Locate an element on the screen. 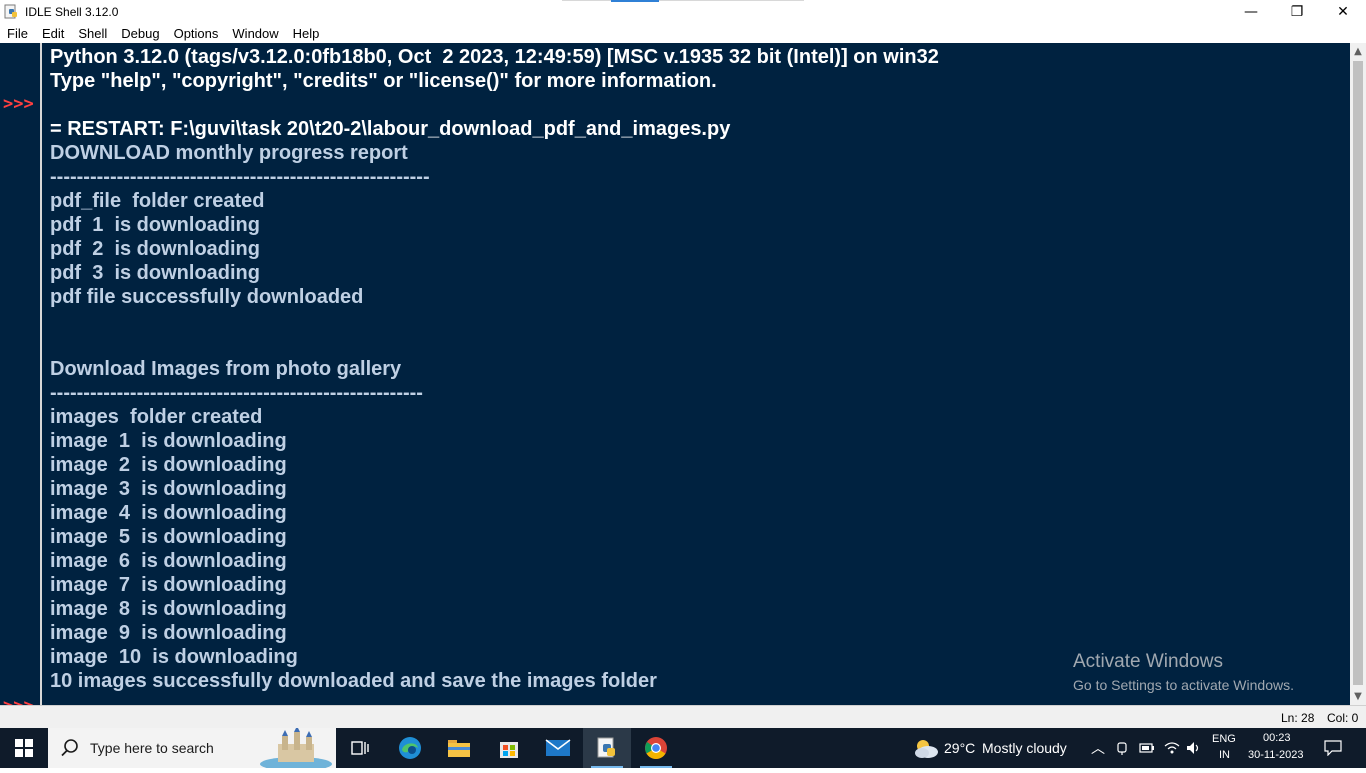 The image size is (1366, 773). search-highlight-castle-icon is located at coordinates (295, 748).